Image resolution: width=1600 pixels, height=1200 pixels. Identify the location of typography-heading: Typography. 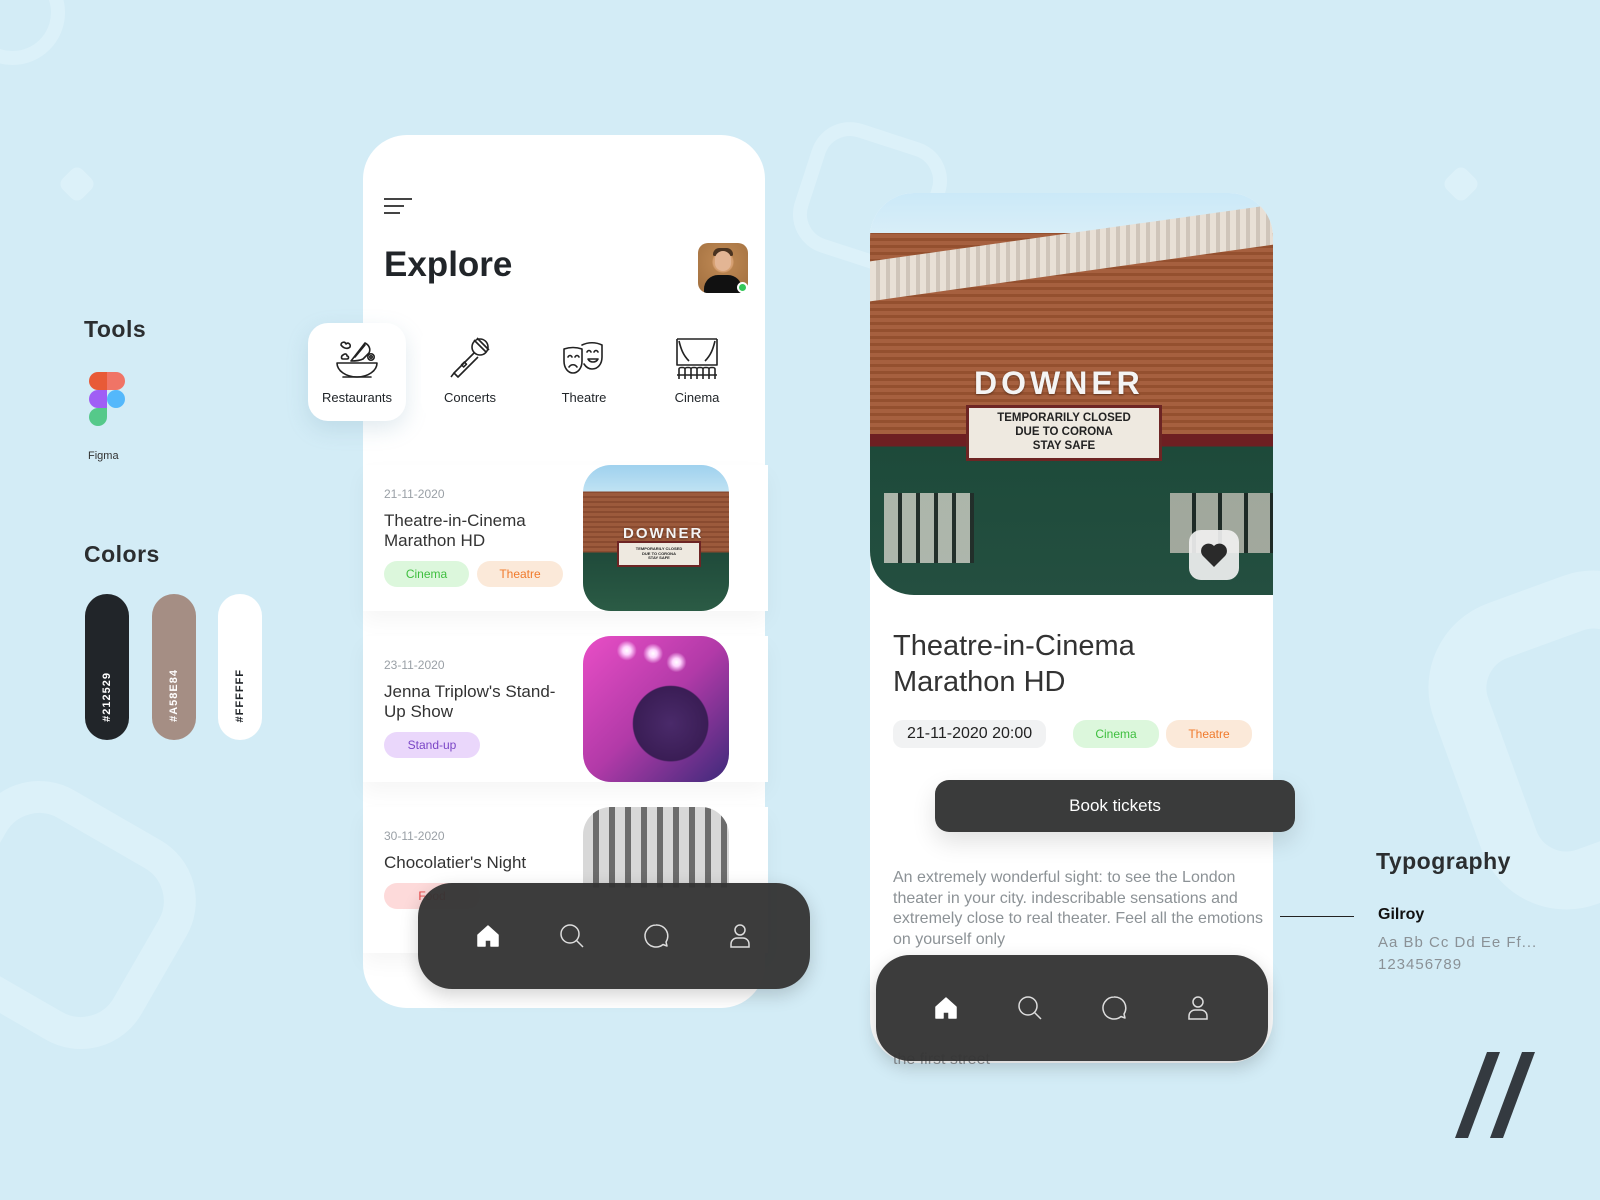
(1443, 861).